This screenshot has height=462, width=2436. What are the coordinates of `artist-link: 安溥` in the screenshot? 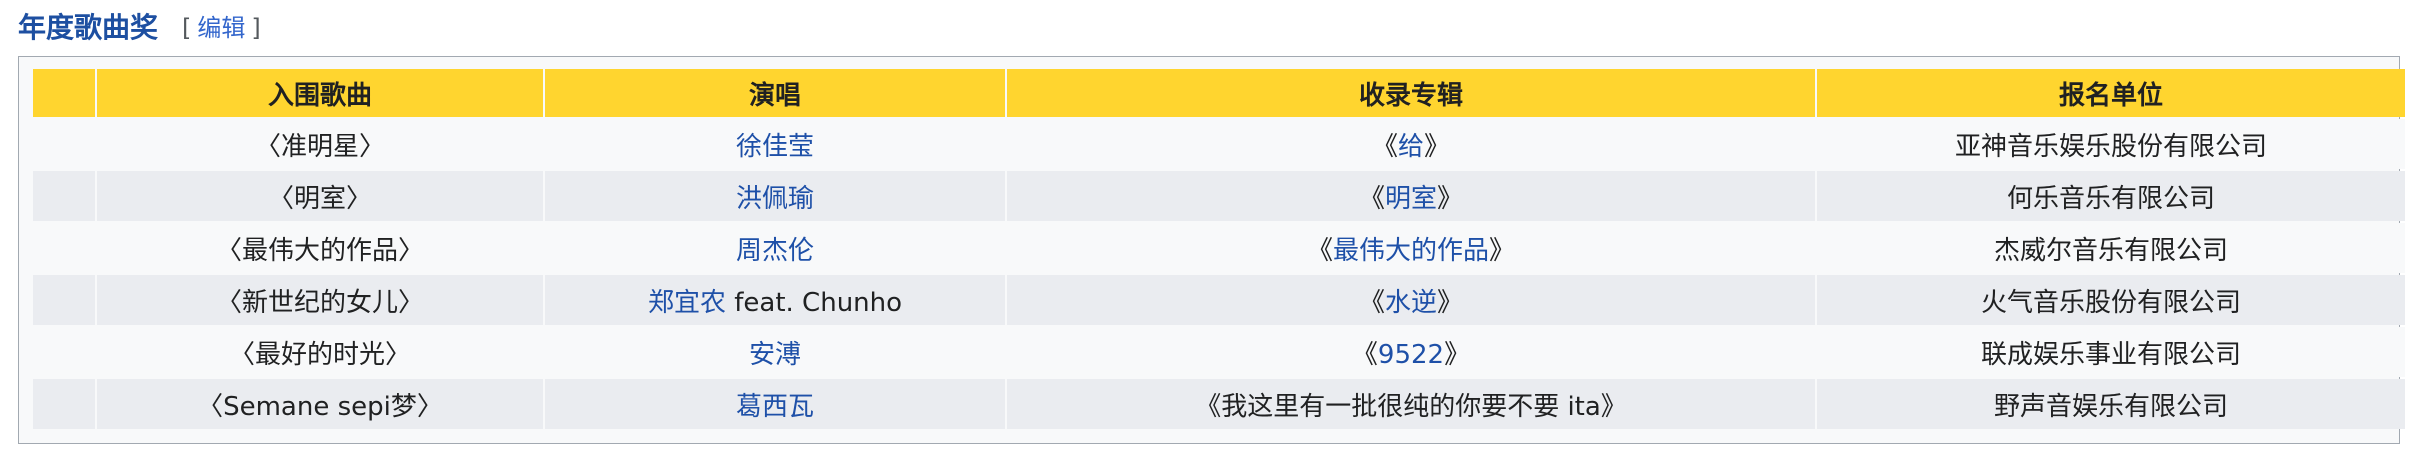 It's located at (775, 355).